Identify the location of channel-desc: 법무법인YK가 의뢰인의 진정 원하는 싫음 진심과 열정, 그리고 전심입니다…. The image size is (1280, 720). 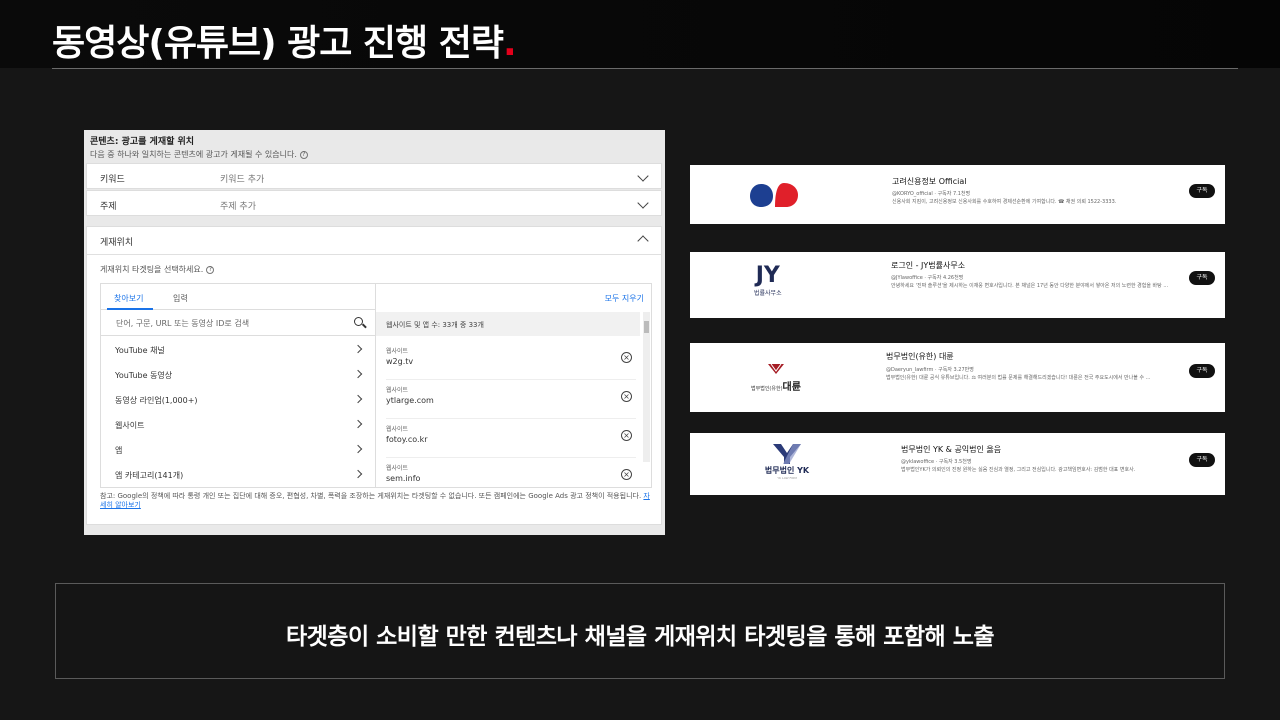
(1018, 470).